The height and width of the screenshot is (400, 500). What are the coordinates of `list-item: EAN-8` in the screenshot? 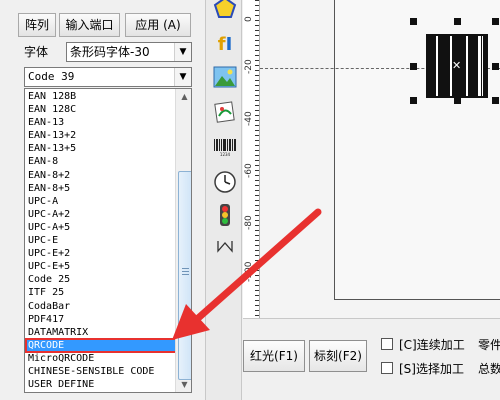 It's located at (101, 161).